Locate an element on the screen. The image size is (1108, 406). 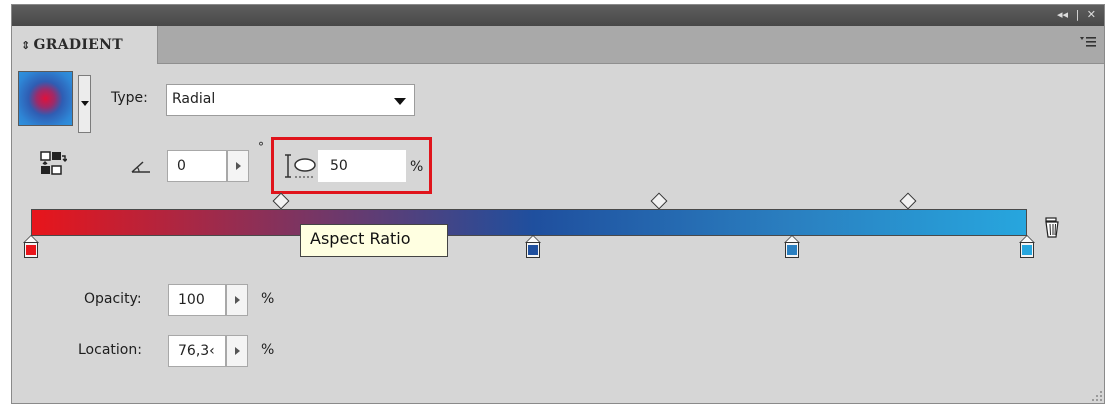
gradient-swatch is located at coordinates (45, 98).